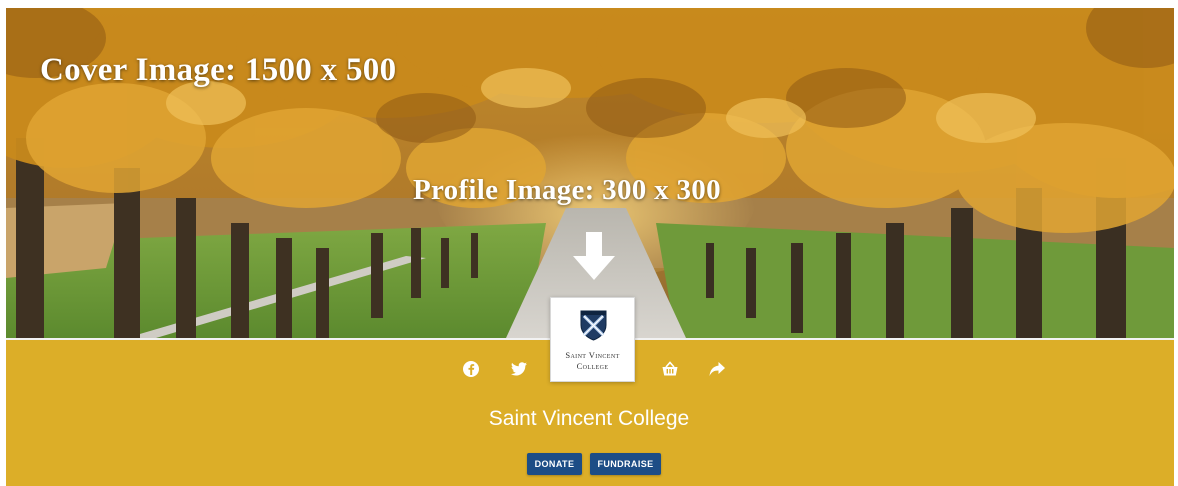 Image resolution: width=1178 pixels, height=486 pixels. I want to click on organization-name: Saint Vincent College, so click(589, 418).